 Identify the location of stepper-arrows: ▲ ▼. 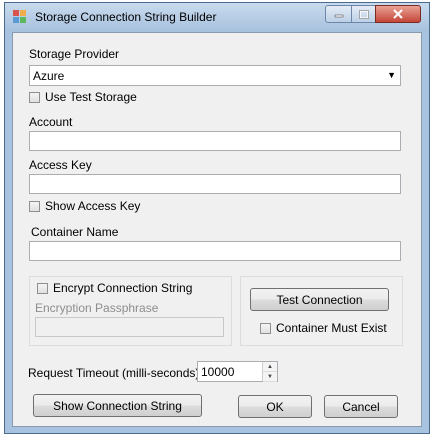
(269, 372).